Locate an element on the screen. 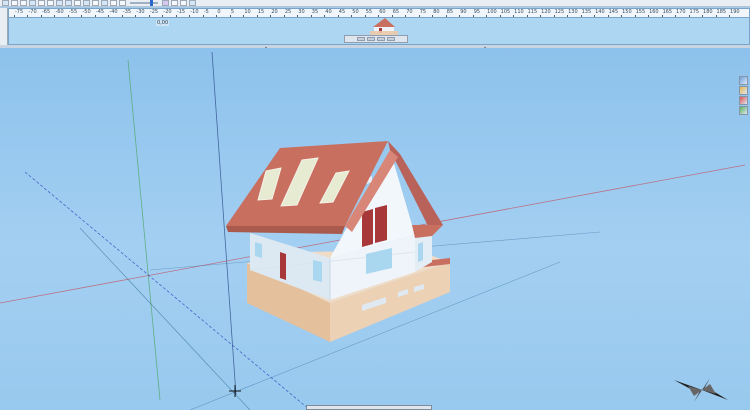 This screenshot has height=410, width=750. compass-rose-icon is located at coordinates (701, 390).